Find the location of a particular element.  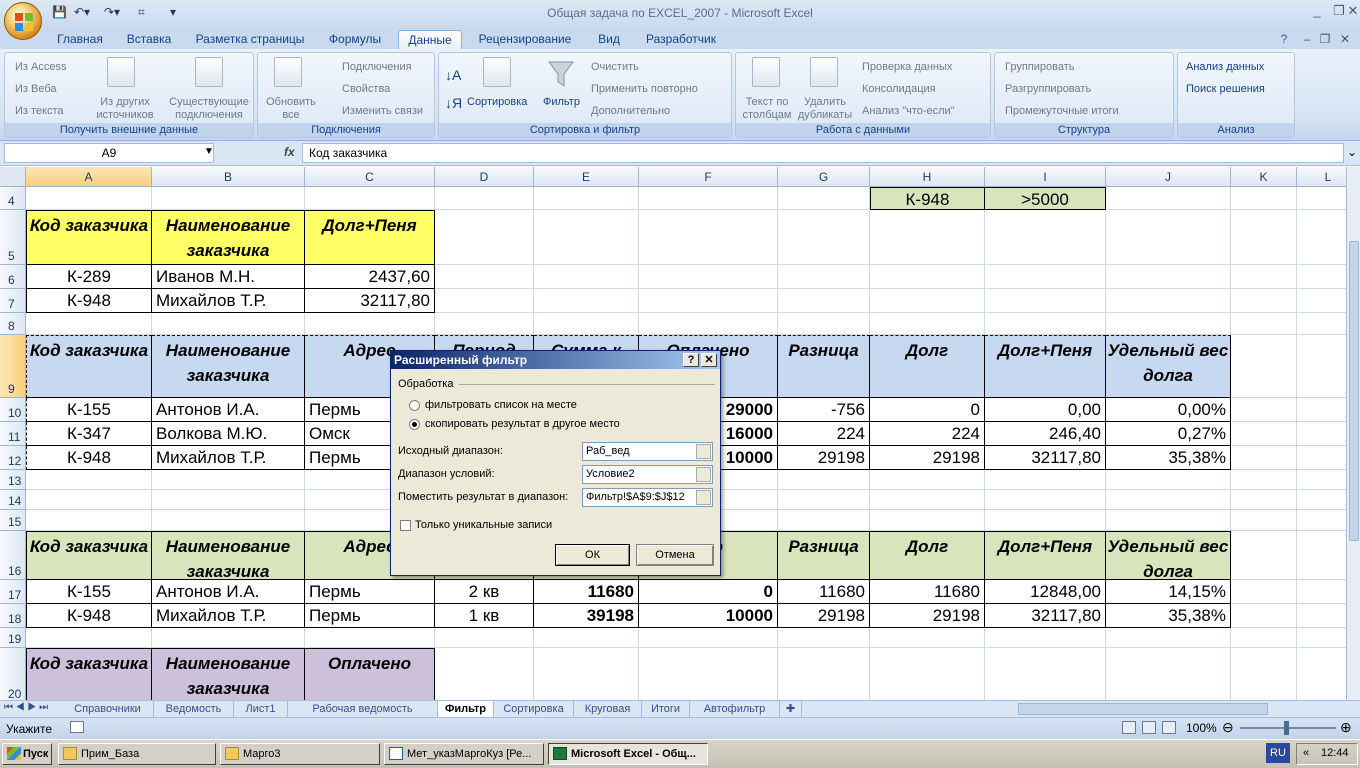

scroll-thumb is located at coordinates (1354, 391).